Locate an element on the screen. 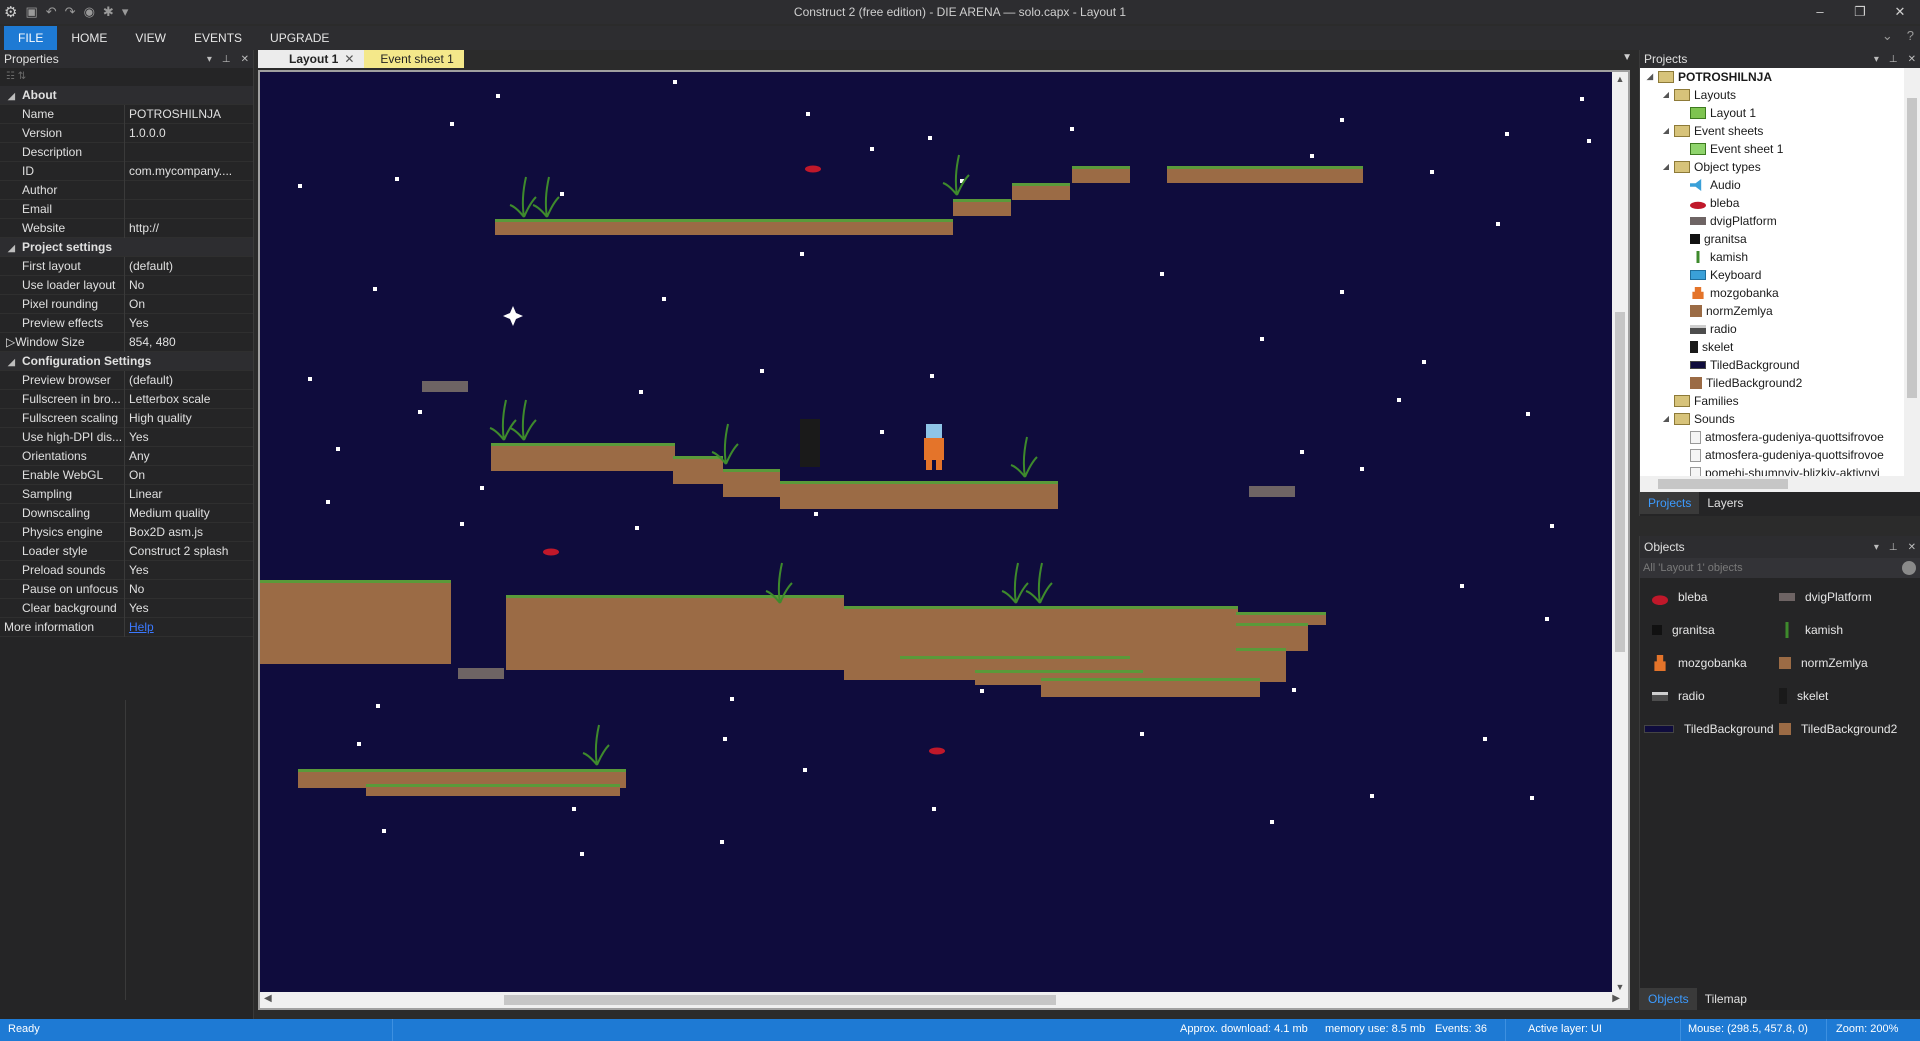  project-tree-item: Families is located at coordinates (1772, 401).